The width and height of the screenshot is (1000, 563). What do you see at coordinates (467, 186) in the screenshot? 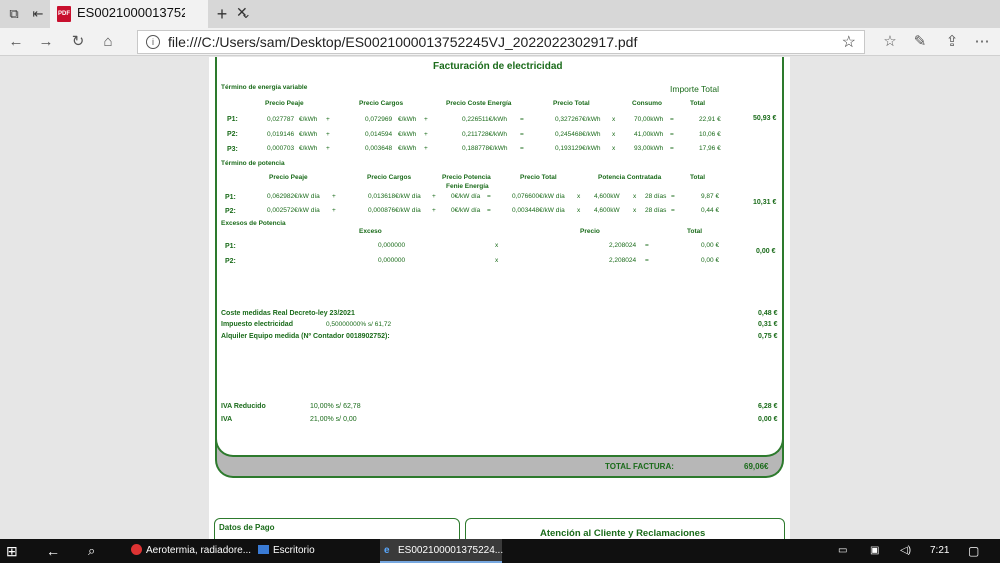
I see `col-header: Fenie Energía` at bounding box center [467, 186].